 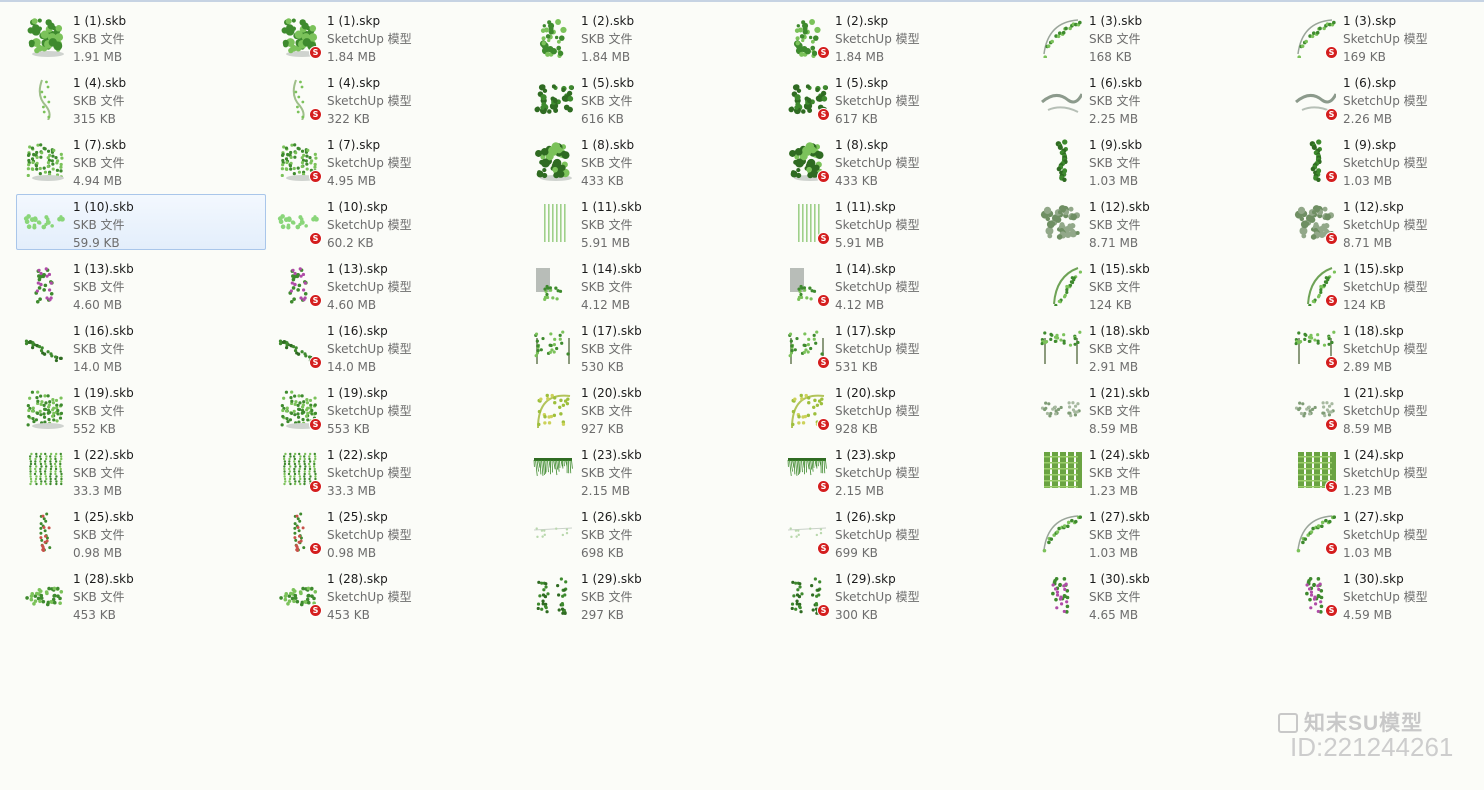 I want to click on file-item: 1 (13).skb SKB 文件 4.60 MB, so click(x=141, y=284).